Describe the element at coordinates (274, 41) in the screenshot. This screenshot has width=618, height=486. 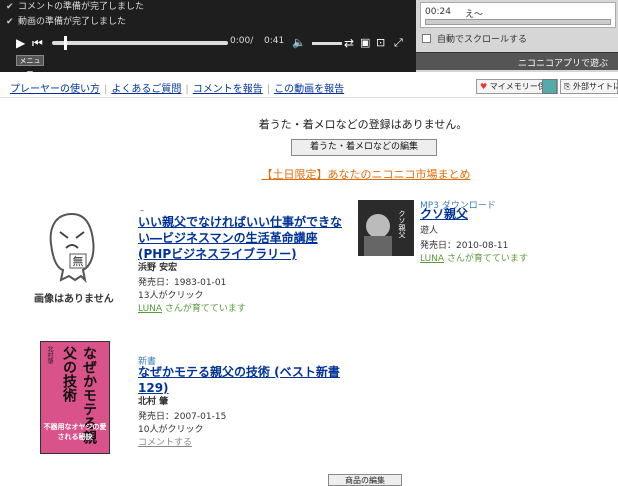
I see `time-total: 0:41` at that location.